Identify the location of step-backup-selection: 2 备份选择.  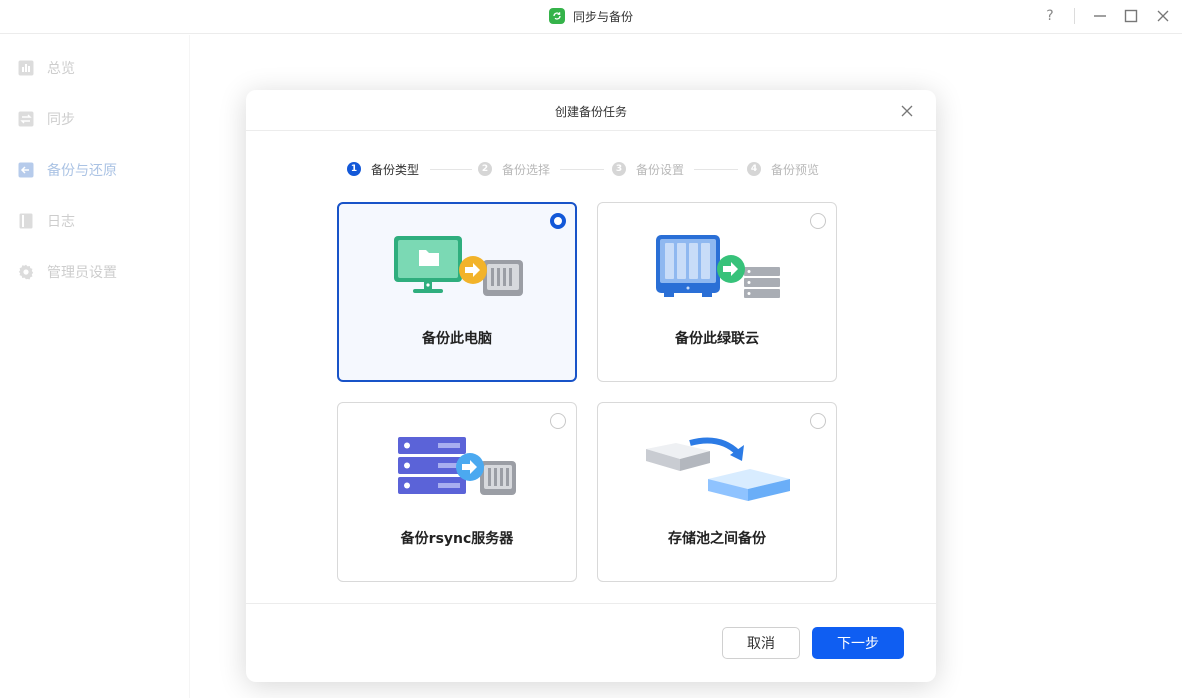
(514, 169).